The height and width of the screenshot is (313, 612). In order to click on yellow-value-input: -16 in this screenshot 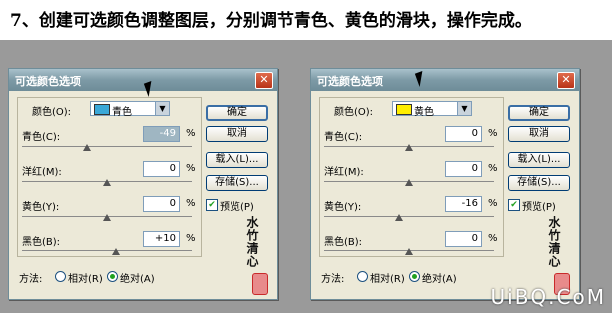, I will do `click(463, 204)`.